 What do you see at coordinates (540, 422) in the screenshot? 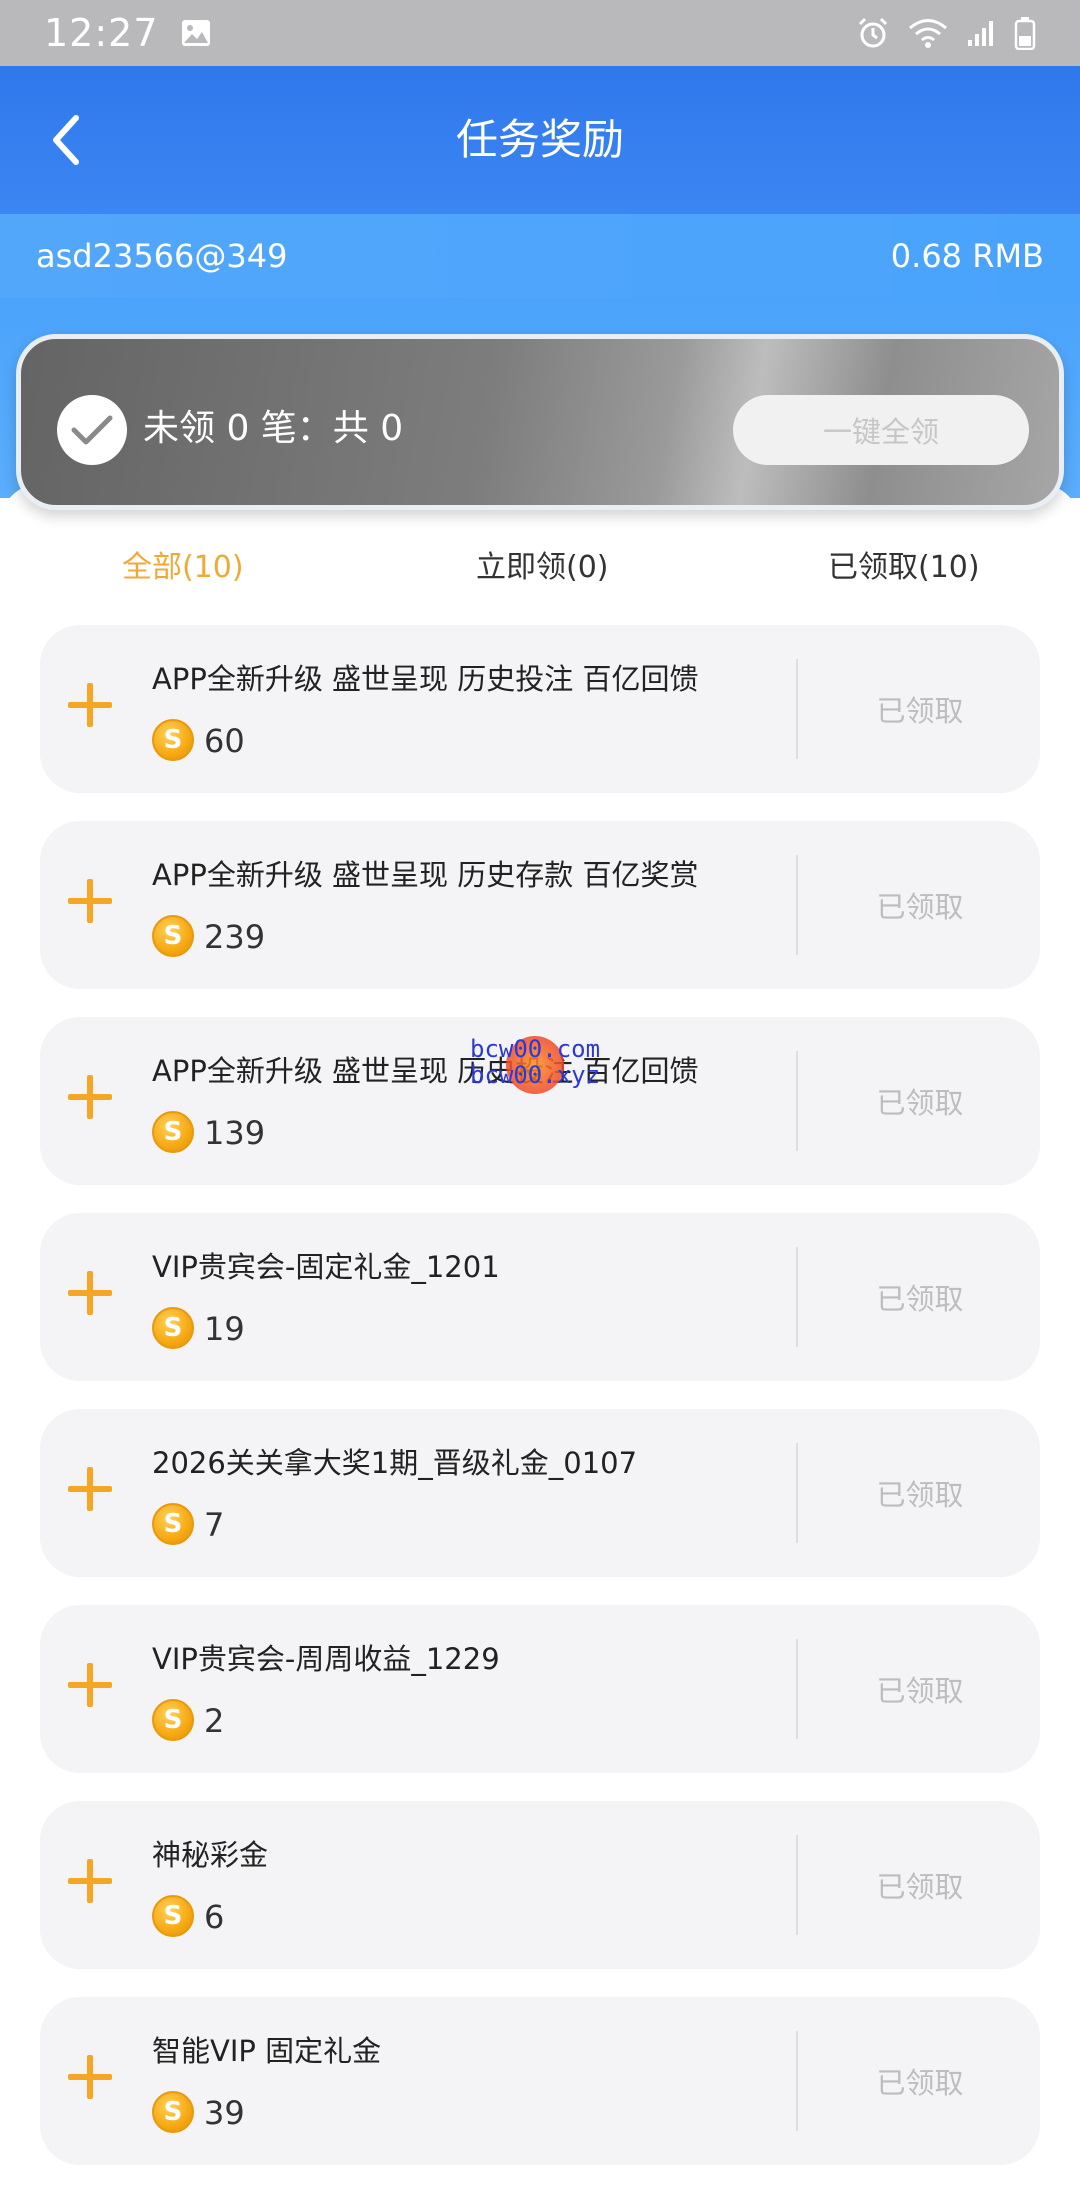
I see `claim-summary-card: 未领 0 笔：共 0 一键全领` at bounding box center [540, 422].